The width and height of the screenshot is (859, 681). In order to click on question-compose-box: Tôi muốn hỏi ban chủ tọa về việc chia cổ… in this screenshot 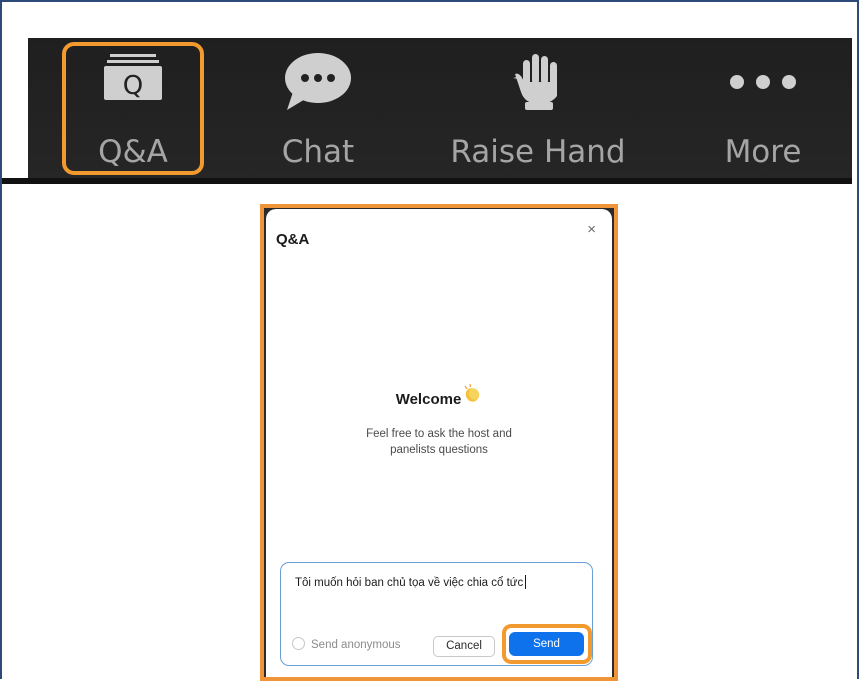, I will do `click(436, 614)`.